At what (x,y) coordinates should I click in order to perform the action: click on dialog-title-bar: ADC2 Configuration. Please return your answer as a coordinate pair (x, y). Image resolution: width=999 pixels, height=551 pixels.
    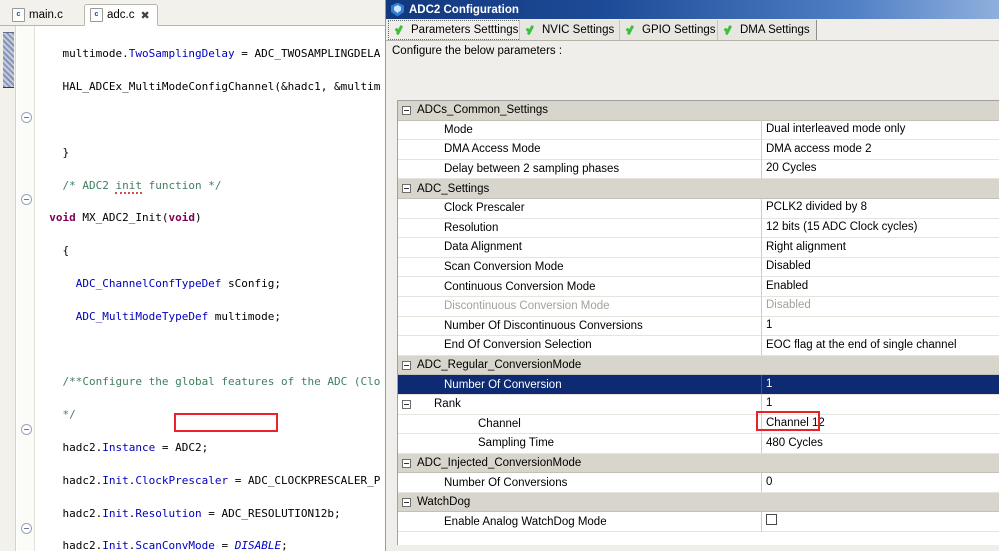
    Looking at the image, I should click on (692, 9).